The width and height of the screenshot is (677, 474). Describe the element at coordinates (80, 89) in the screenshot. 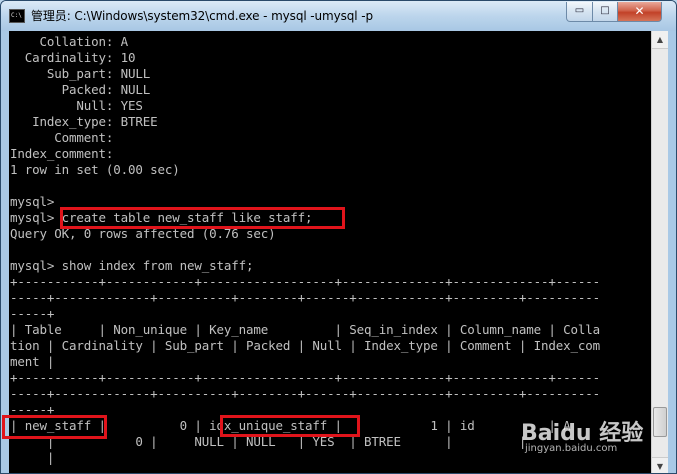

I see `console-line: Packed: NULL` at that location.